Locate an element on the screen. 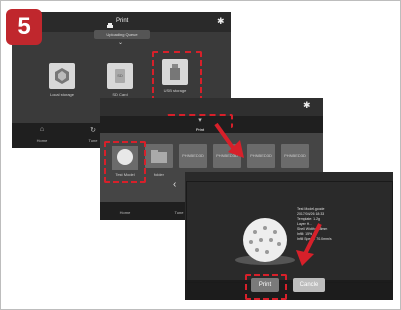 This screenshot has width=401, height=310. step-number-badge: 5 is located at coordinates (24, 27).